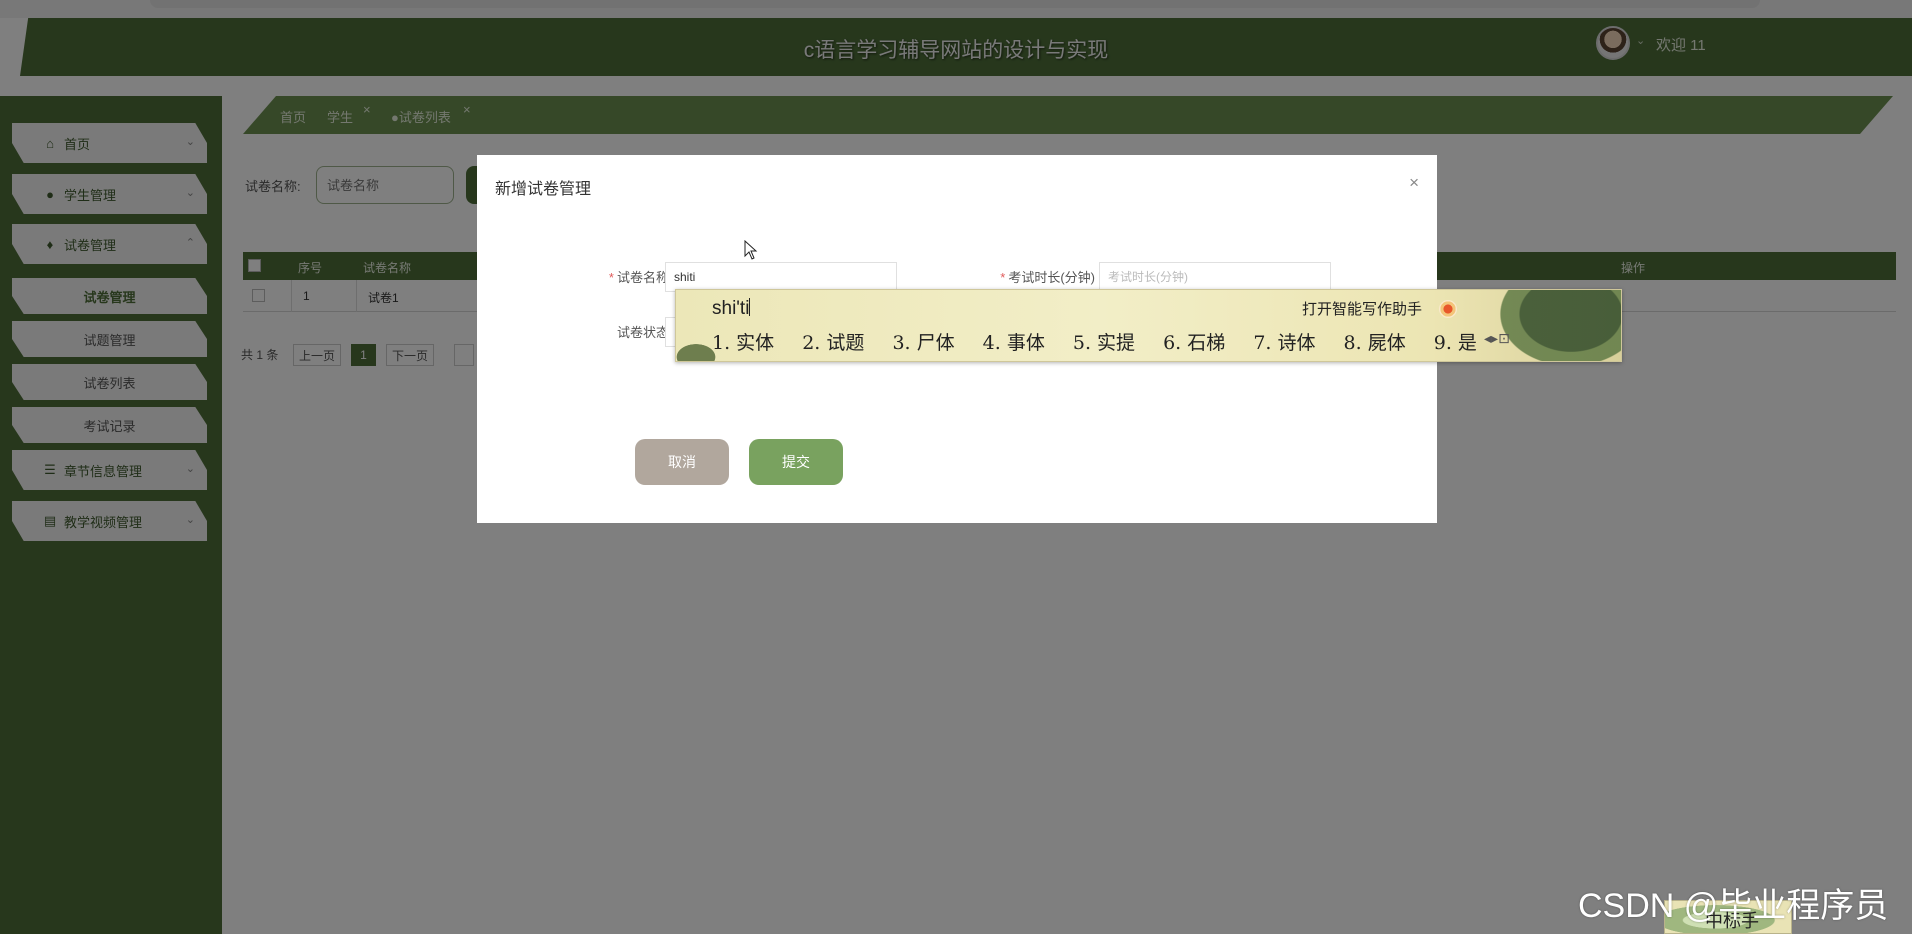 The height and width of the screenshot is (934, 1912). Describe the element at coordinates (796, 462) in the screenshot. I see `submit-button: 提交` at that location.